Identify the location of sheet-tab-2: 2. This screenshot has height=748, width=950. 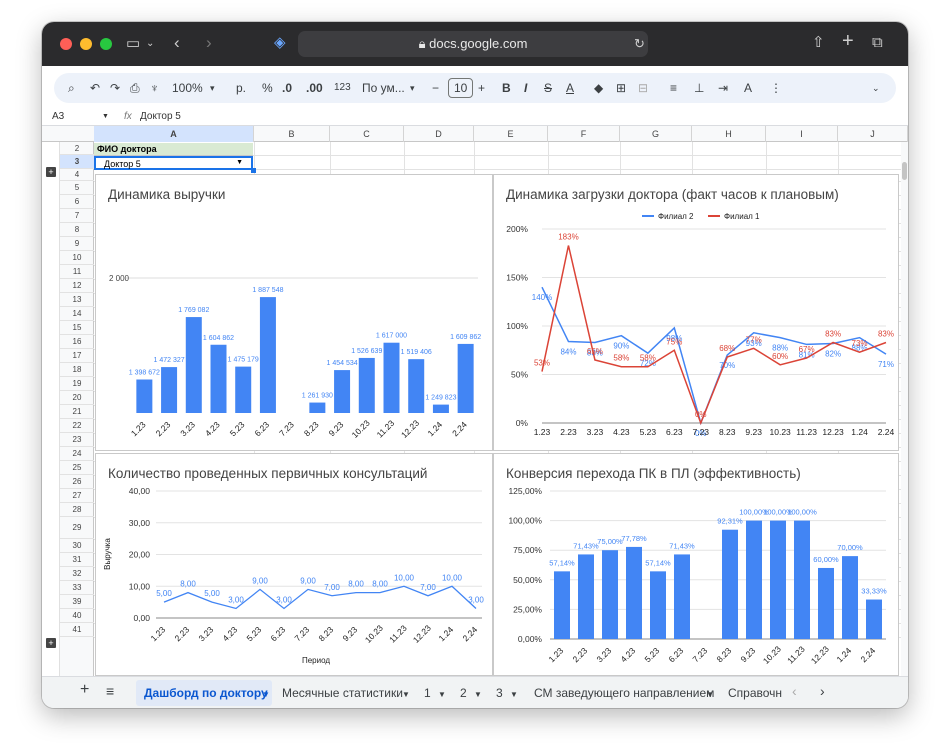
(463, 693).